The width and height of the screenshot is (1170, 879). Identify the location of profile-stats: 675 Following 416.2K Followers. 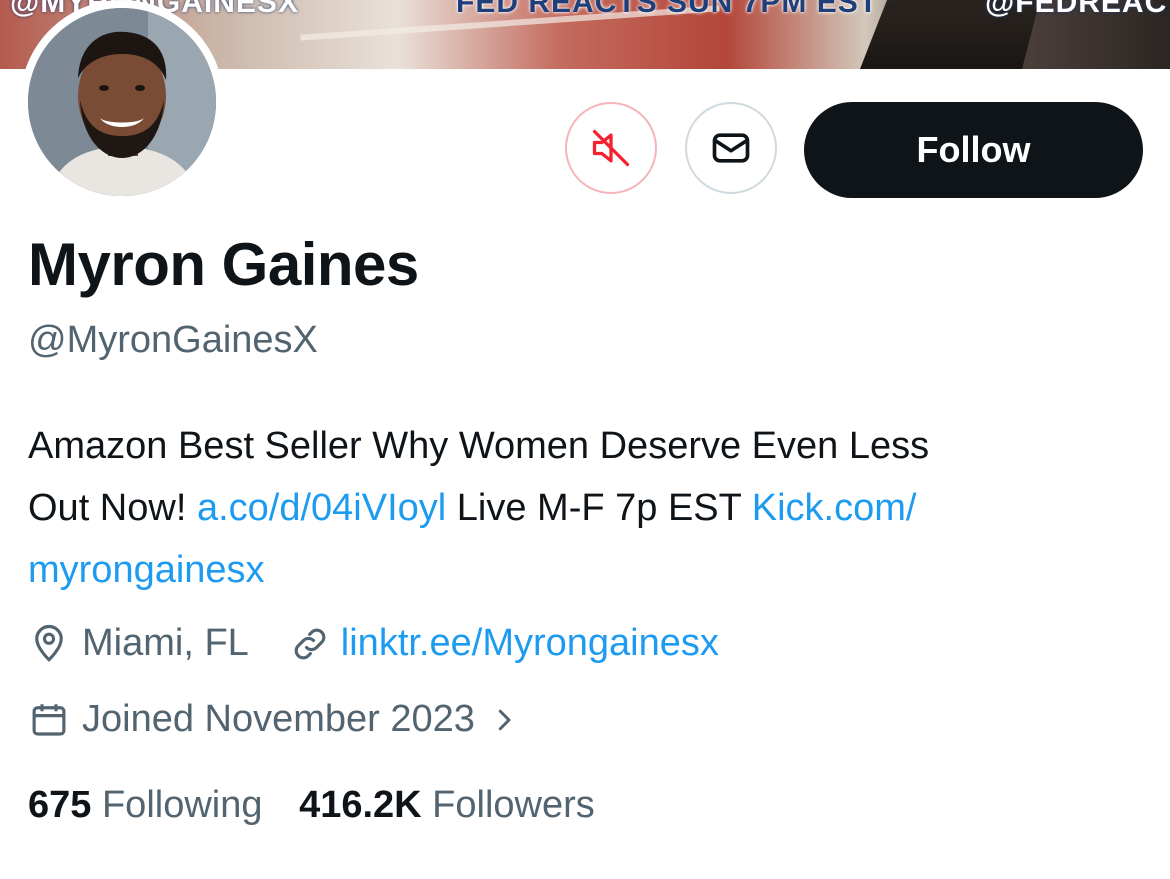
(311, 805).